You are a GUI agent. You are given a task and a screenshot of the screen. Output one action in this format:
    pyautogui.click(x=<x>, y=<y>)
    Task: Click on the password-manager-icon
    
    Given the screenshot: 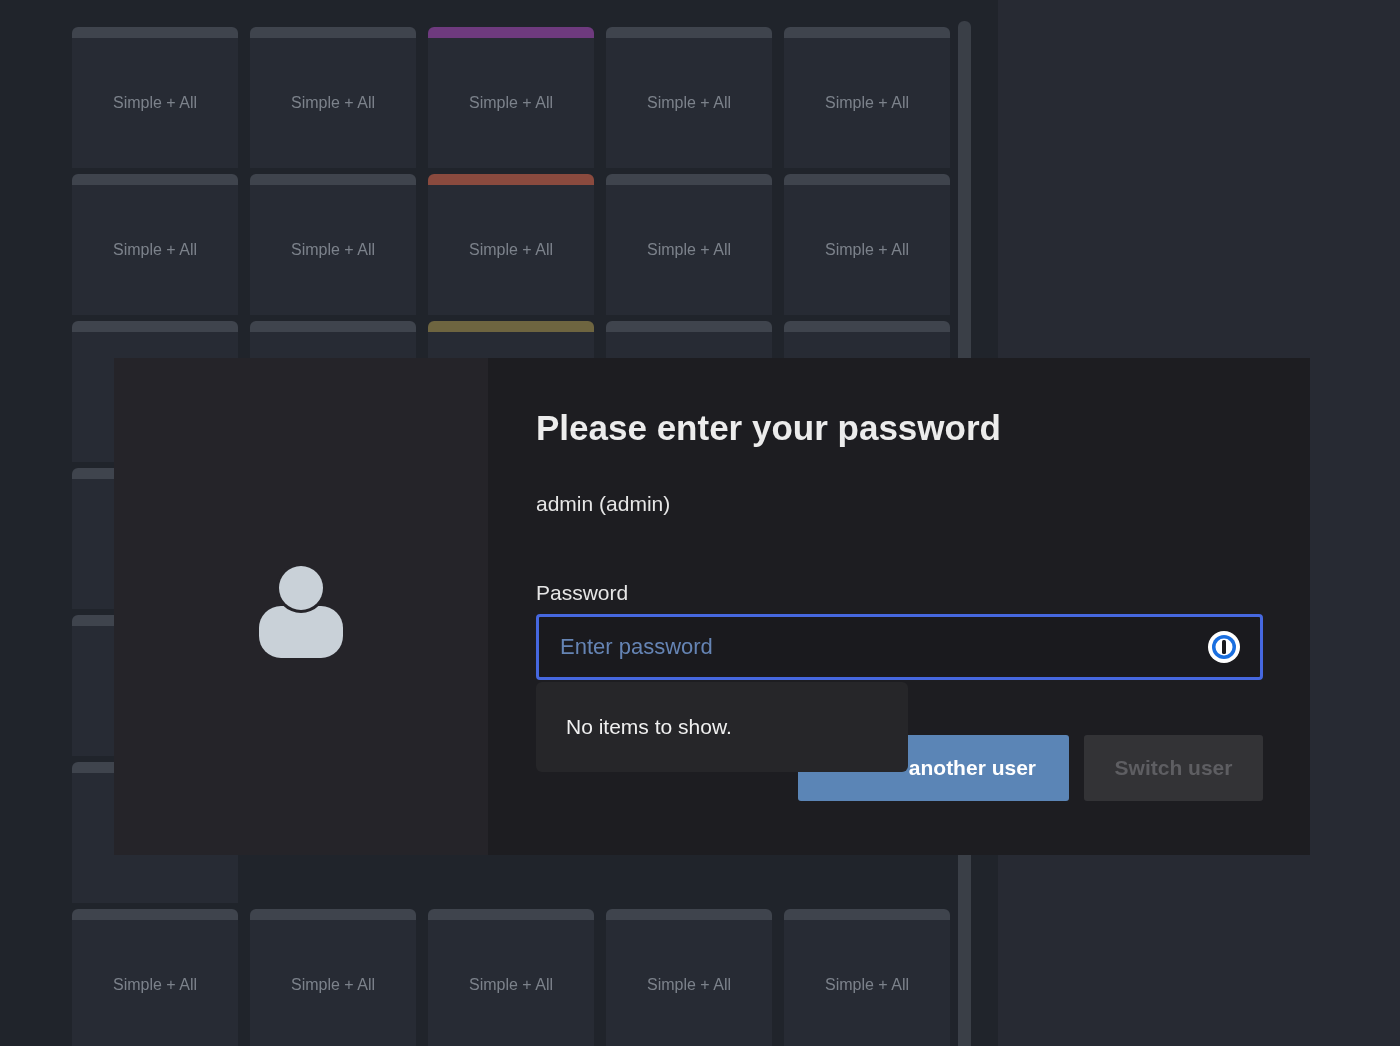 What is the action you would take?
    pyautogui.click(x=1224, y=647)
    